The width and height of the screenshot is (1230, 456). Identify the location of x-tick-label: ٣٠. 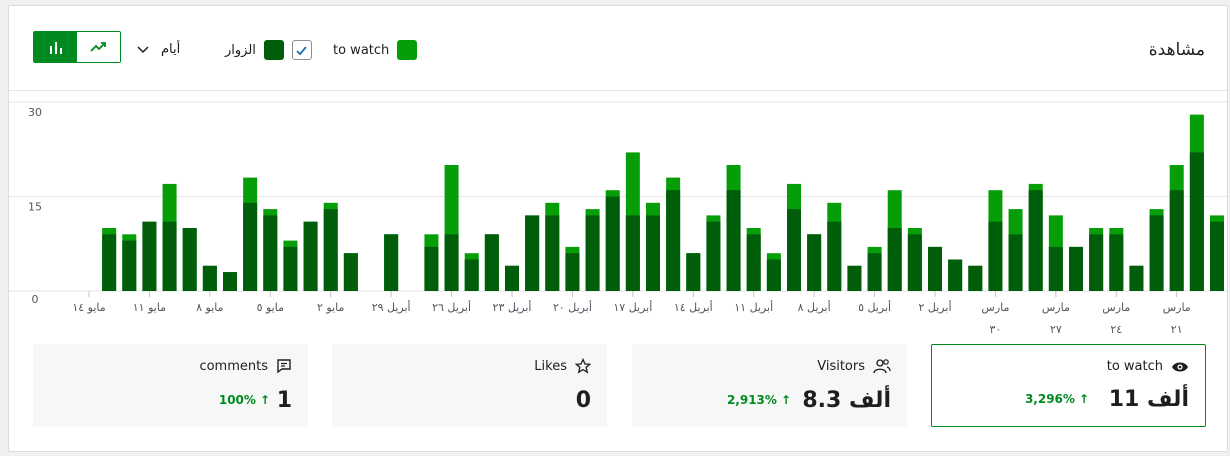
(996, 329).